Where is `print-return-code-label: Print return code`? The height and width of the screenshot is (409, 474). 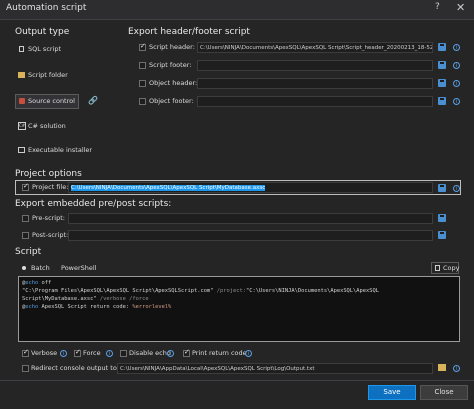
print-return-code-label: Print return code is located at coordinates (219, 353).